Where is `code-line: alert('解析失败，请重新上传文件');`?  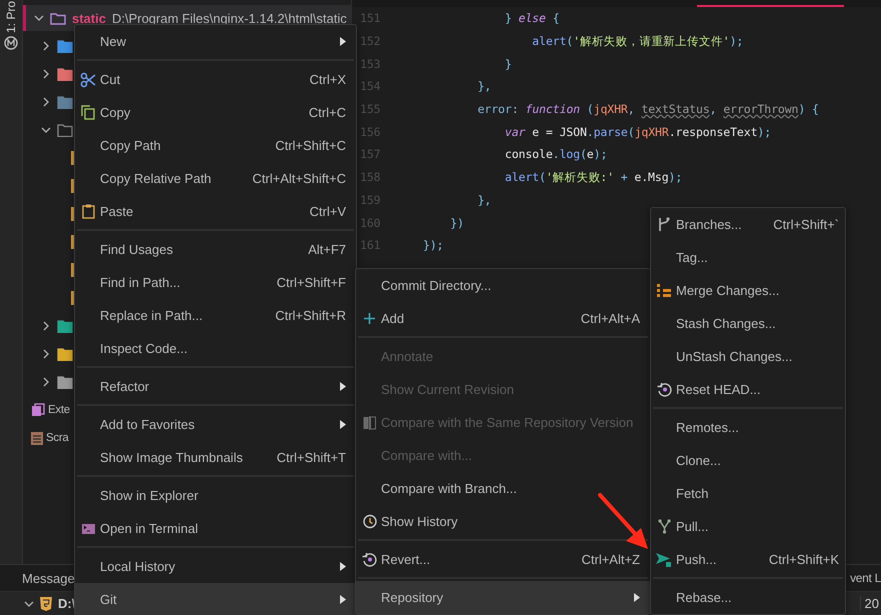 code-line: alert('解析失败，请重新上传文件'); is located at coordinates (637, 41).